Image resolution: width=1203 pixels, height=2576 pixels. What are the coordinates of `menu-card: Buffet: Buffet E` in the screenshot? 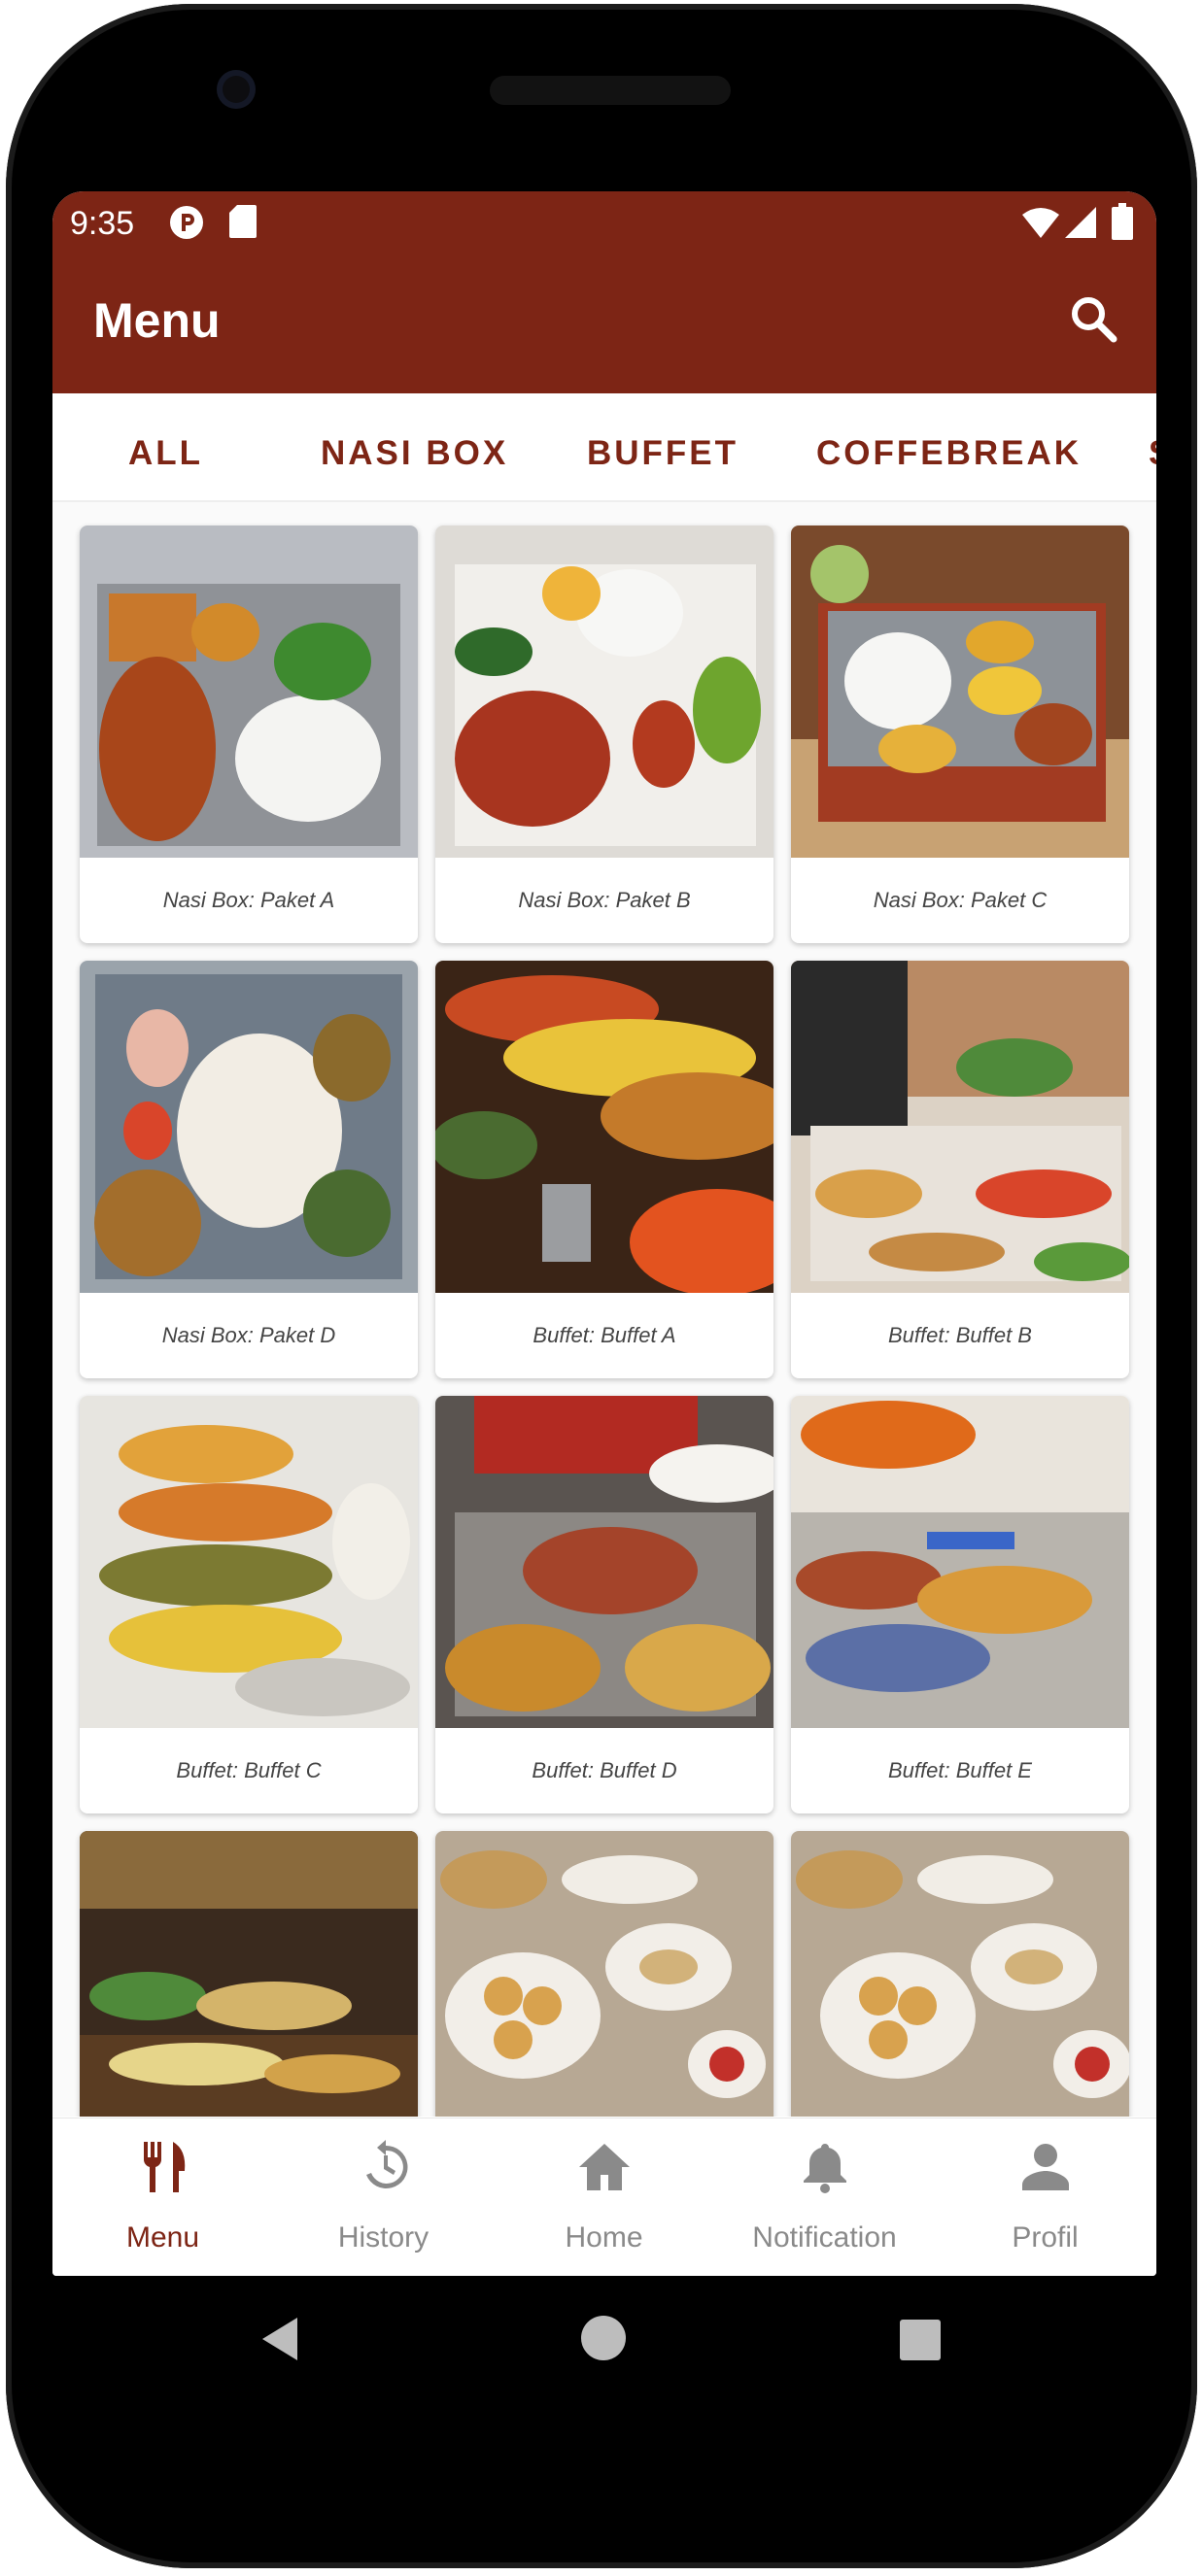 It's located at (960, 1604).